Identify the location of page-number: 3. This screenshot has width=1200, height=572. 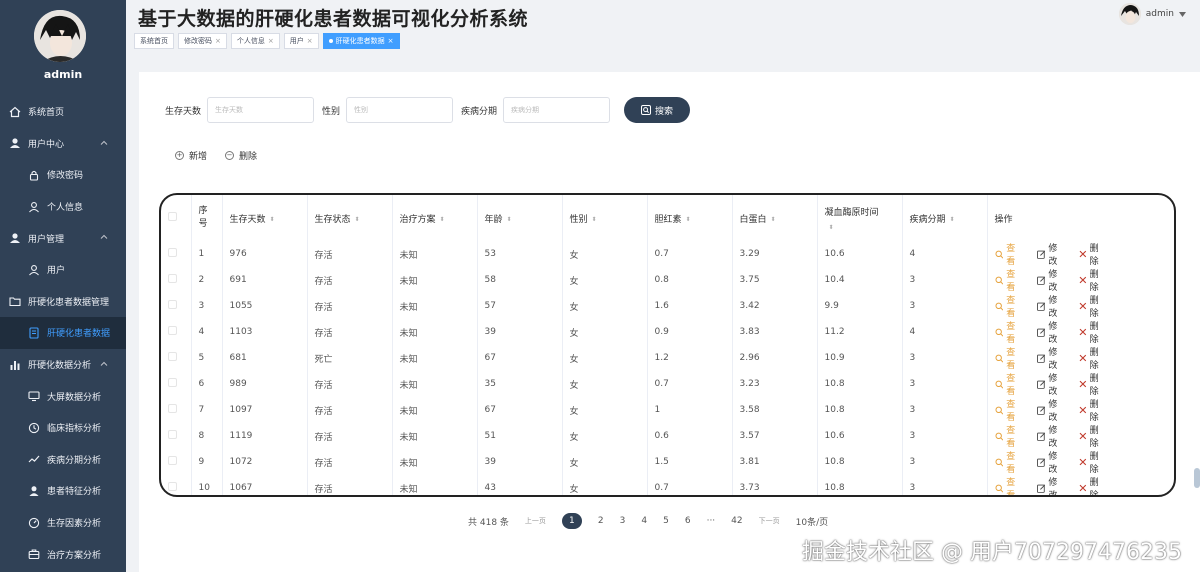
(623, 521).